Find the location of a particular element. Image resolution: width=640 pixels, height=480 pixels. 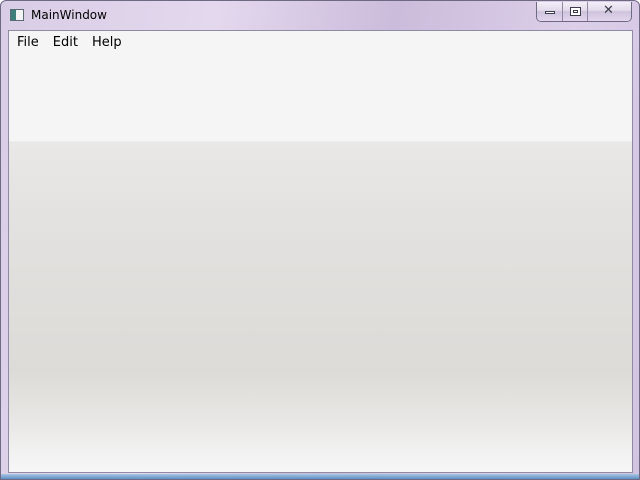

menu-bar: File Edit Help is located at coordinates (69, 43).